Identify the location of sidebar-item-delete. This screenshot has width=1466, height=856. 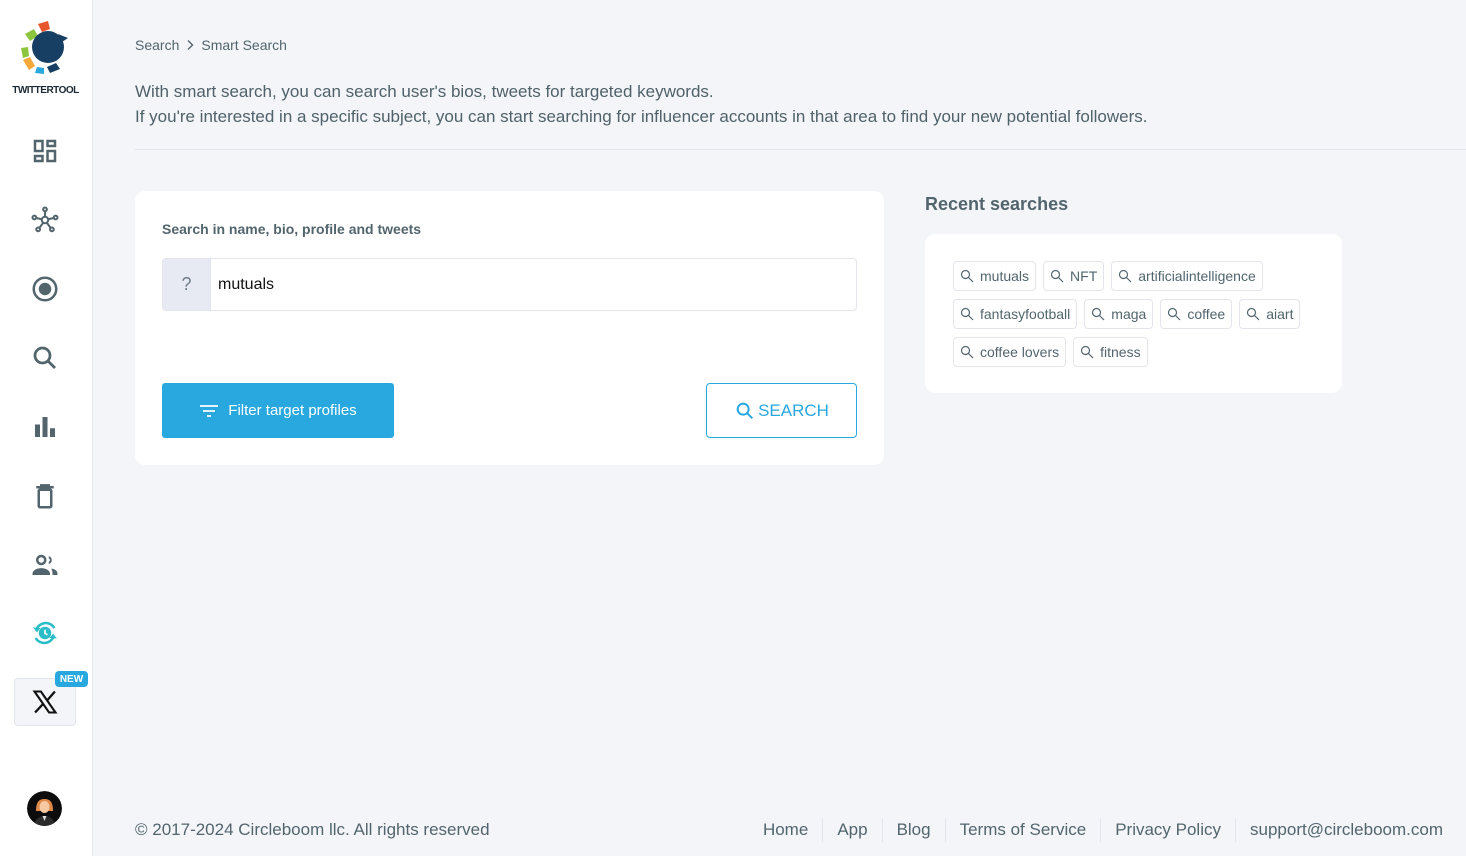
(45, 496).